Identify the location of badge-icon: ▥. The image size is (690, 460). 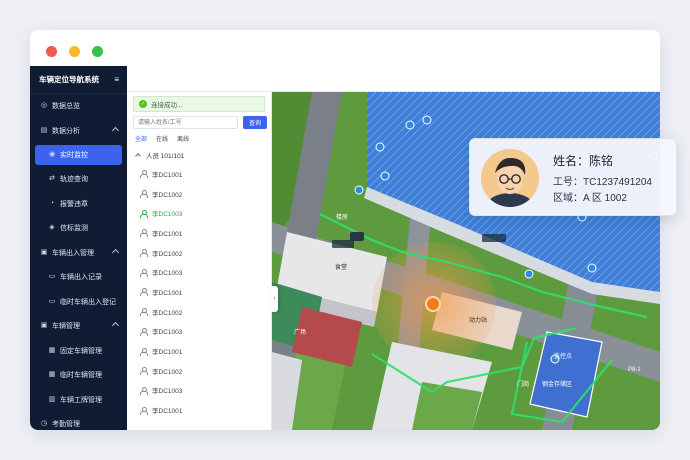
(52, 399).